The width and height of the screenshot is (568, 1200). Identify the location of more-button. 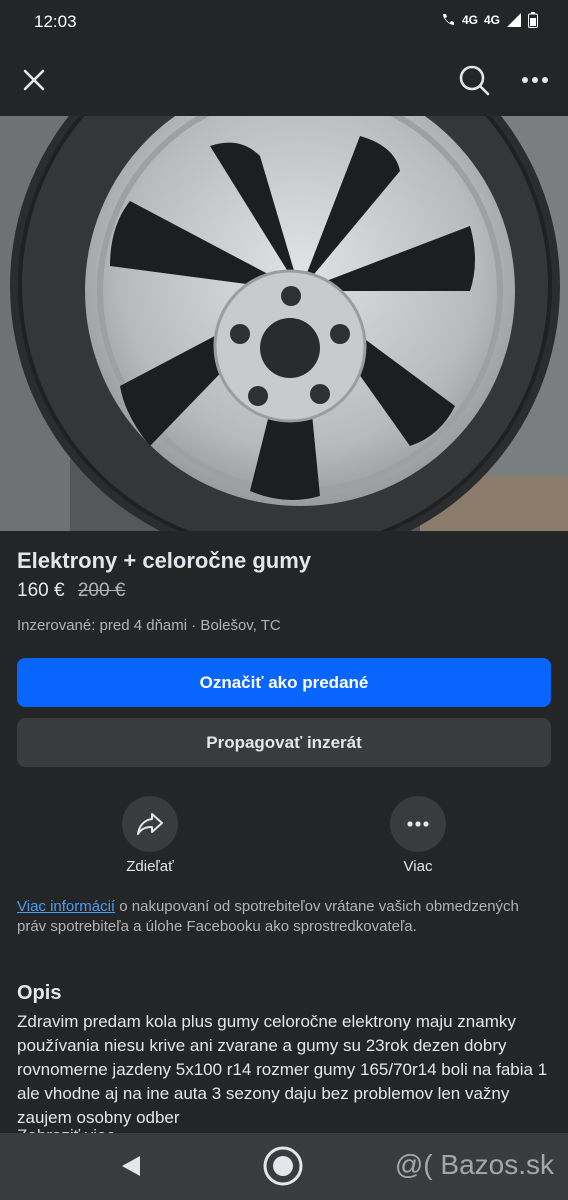
(418, 824).